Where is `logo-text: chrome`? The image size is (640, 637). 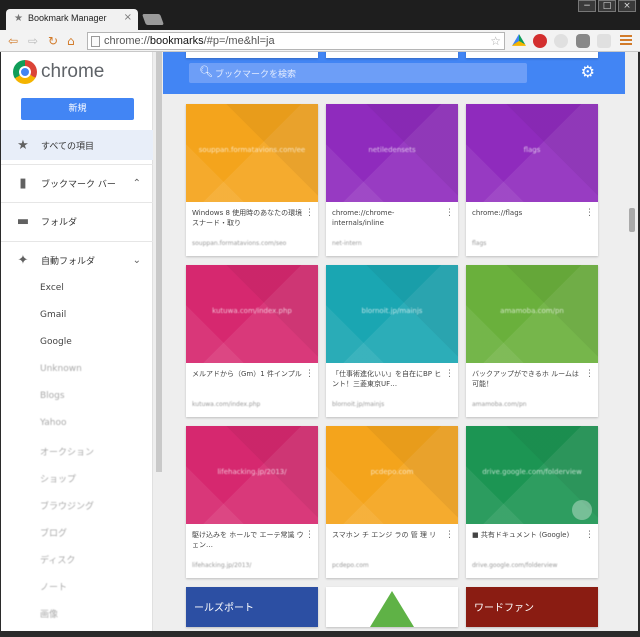
logo-text: chrome is located at coordinates (73, 71).